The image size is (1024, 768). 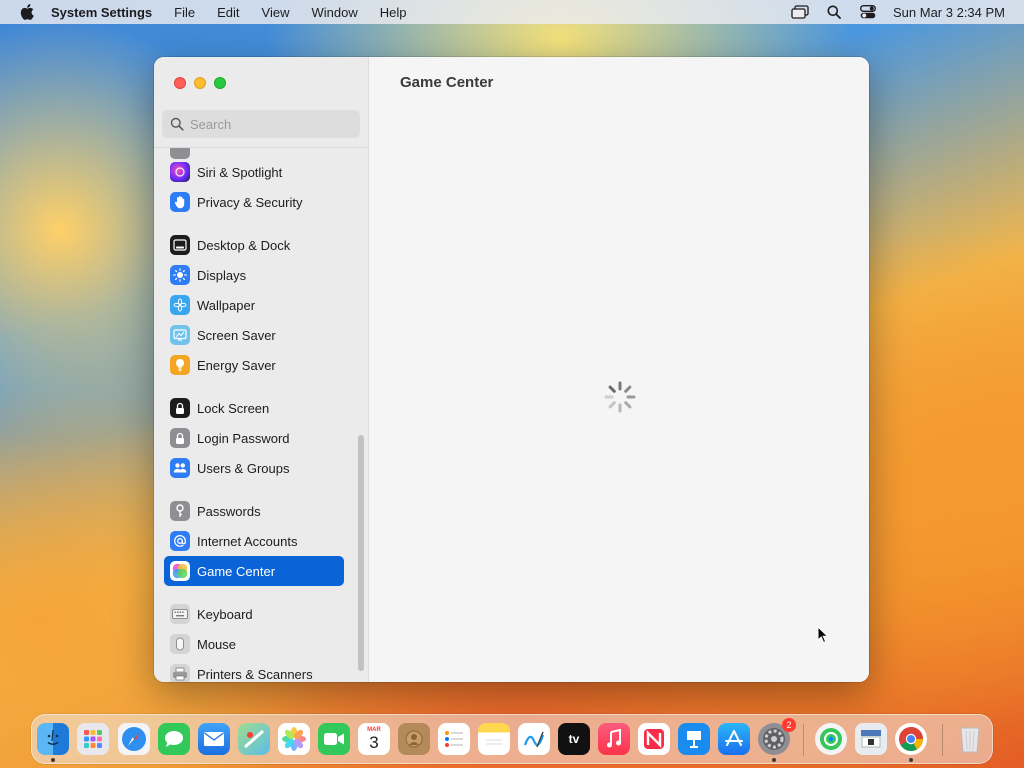 I want to click on calendar-day: 3, so click(x=374, y=742).